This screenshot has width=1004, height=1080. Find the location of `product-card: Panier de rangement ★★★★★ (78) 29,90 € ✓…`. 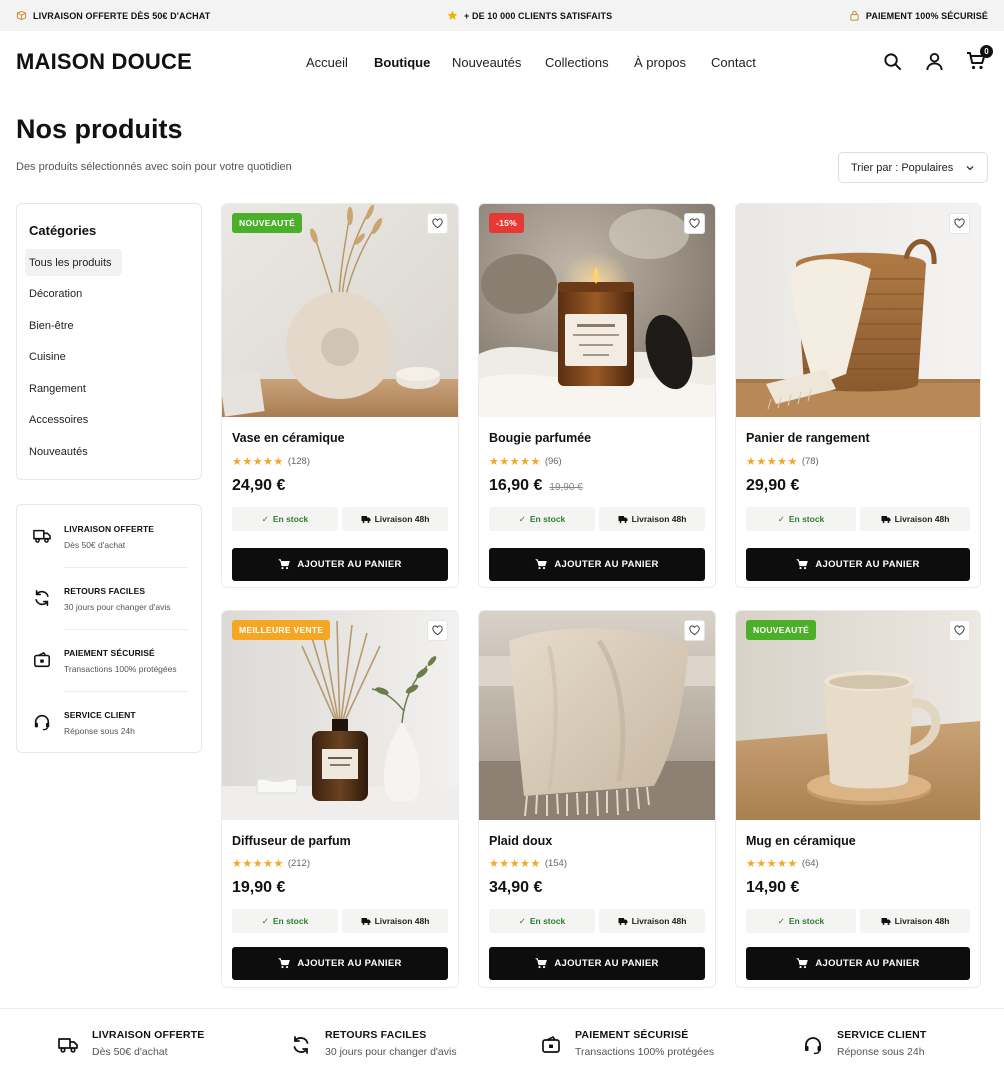

product-card: Panier de rangement ★★★★★ (78) 29,90 € ✓… is located at coordinates (858, 395).